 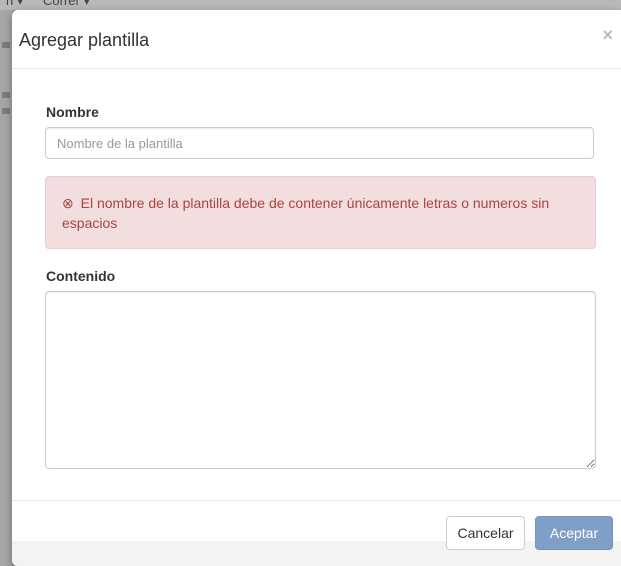 I want to click on background-menu-item: Correr ▾, so click(x=66, y=4).